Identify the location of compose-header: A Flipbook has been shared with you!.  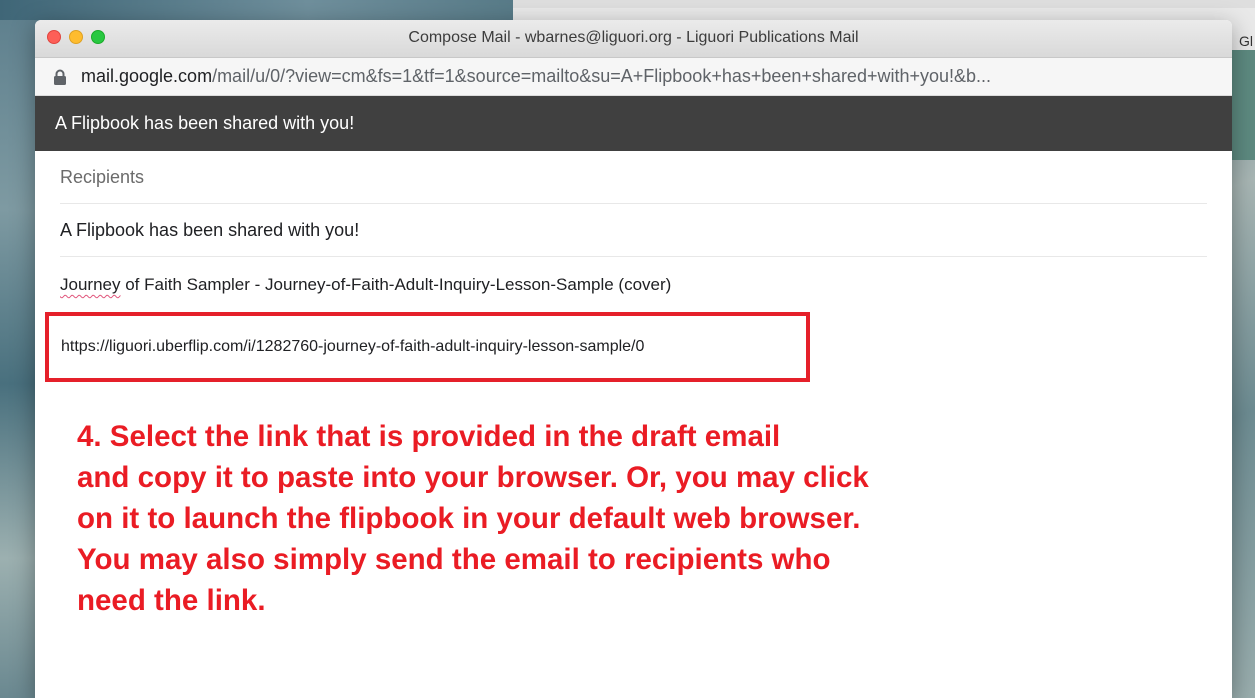
(633, 123).